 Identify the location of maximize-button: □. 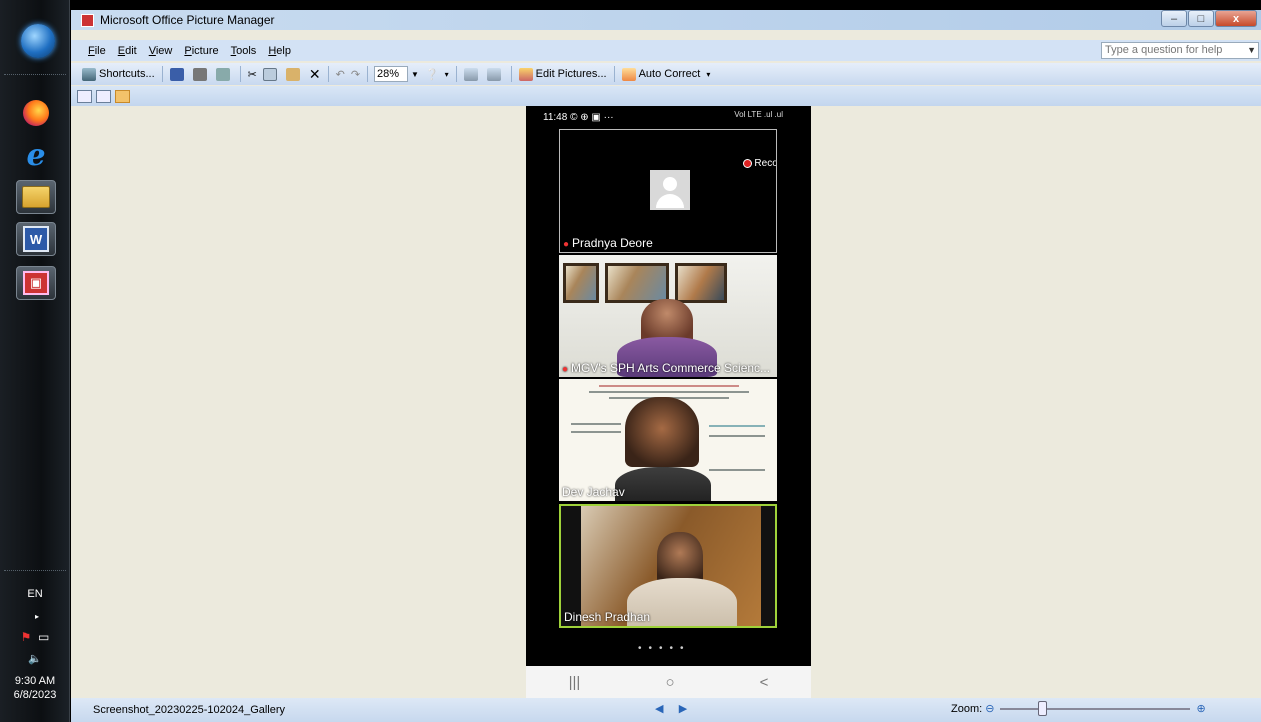
(1201, 18).